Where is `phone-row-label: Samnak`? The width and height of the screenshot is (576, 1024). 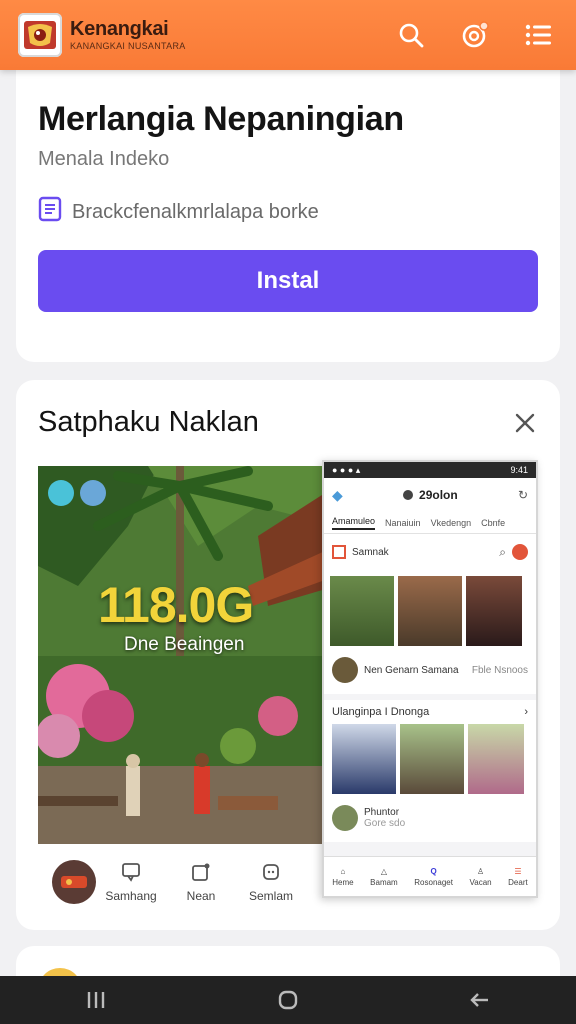 phone-row-label: Samnak is located at coordinates (370, 552).